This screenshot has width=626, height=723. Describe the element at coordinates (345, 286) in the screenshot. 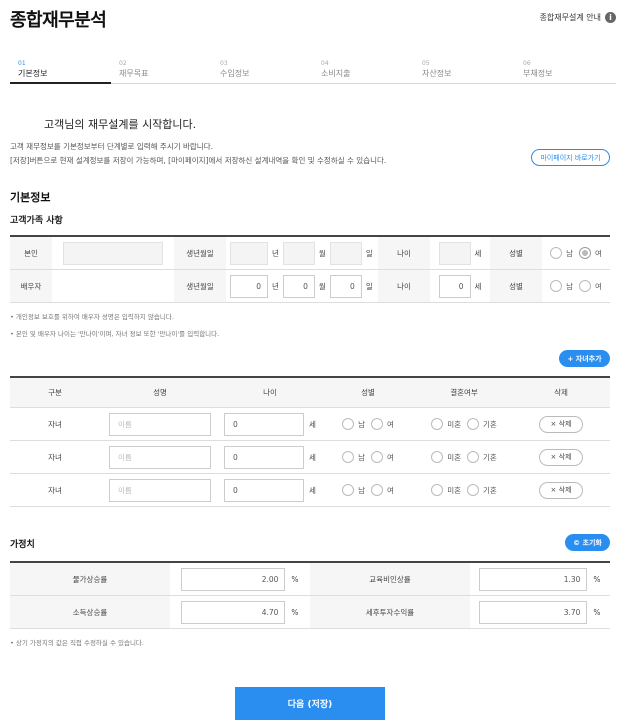

I see `spouse-birth-day-input: 0` at that location.